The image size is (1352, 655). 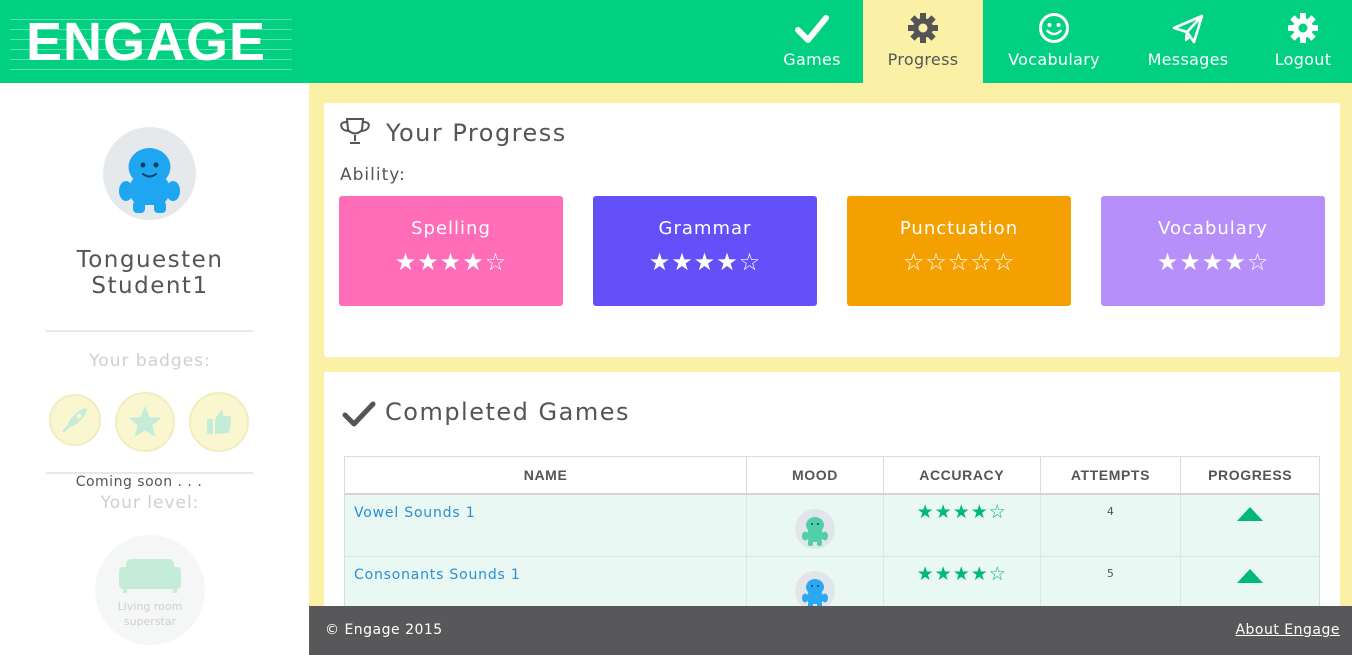 I want to click on table-header: NAME MOOD ACCURACY ATTEMPTS PROGRESS, so click(x=832, y=476).